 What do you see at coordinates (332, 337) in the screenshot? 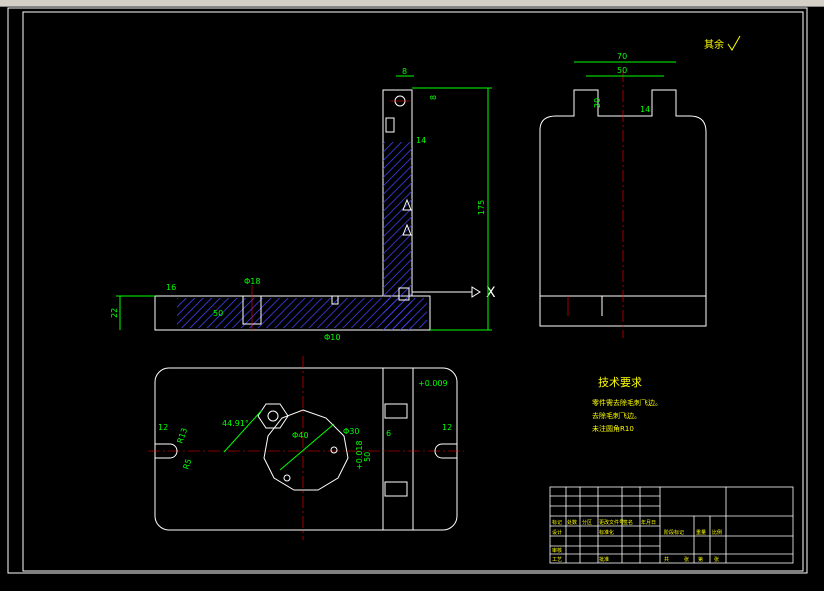
I see `dim-10-label: Φ10` at bounding box center [332, 337].